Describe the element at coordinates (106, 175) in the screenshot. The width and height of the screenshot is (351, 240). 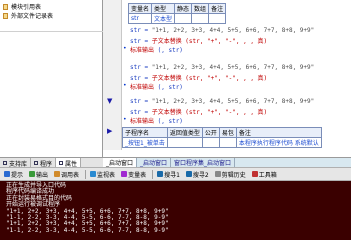
I see `tab-label: 监视表` at that location.